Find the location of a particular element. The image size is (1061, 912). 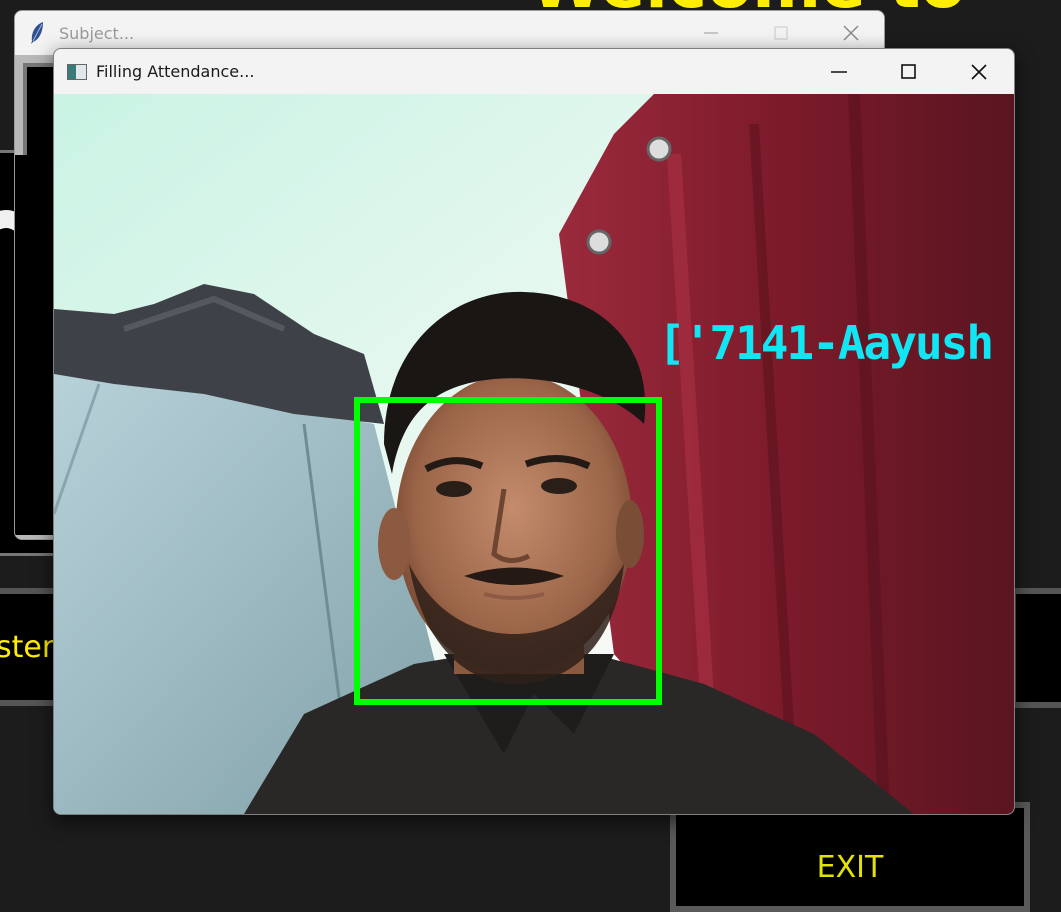

face-recognition-label: ['7141-Aayush is located at coordinates (826, 343).